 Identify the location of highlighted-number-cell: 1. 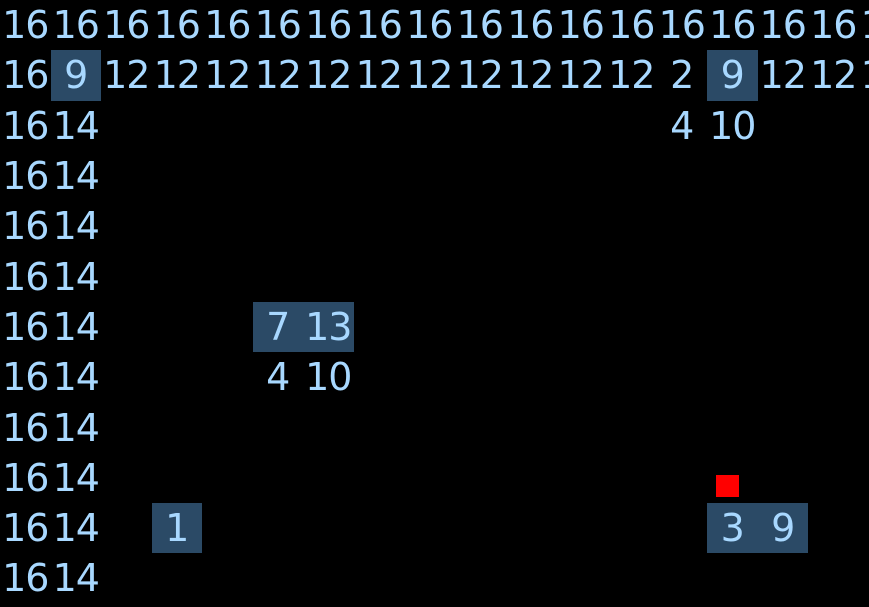
(176, 528).